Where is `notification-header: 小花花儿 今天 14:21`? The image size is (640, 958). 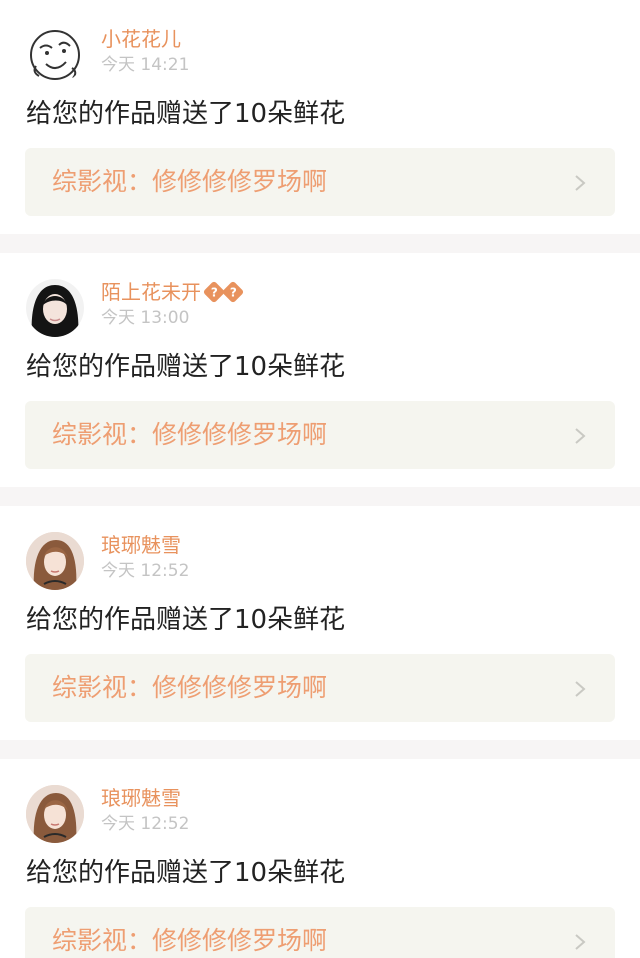 notification-header: 小花花儿 今天 14:21 is located at coordinates (107, 56).